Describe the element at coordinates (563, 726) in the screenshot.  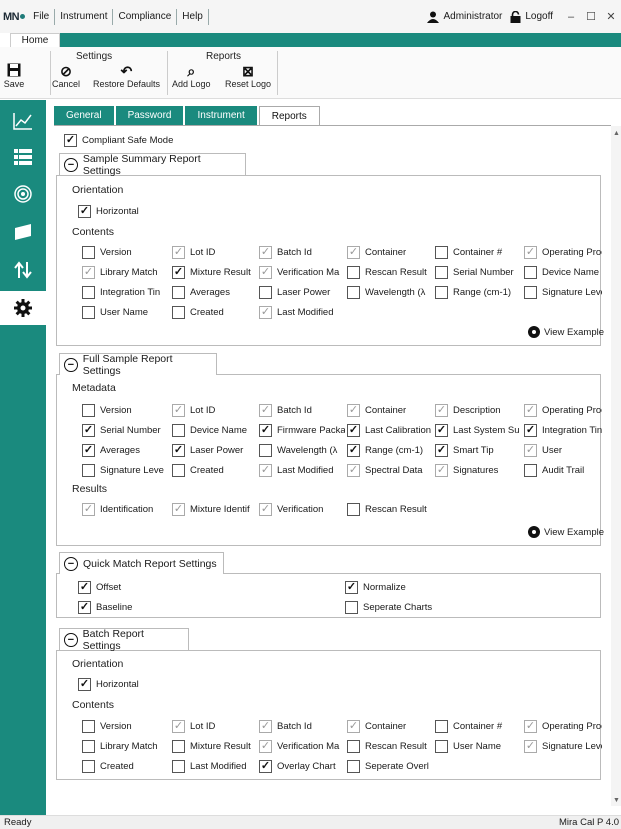
I see `checkbox-operating-proc: ✓ Operating Proc` at that location.